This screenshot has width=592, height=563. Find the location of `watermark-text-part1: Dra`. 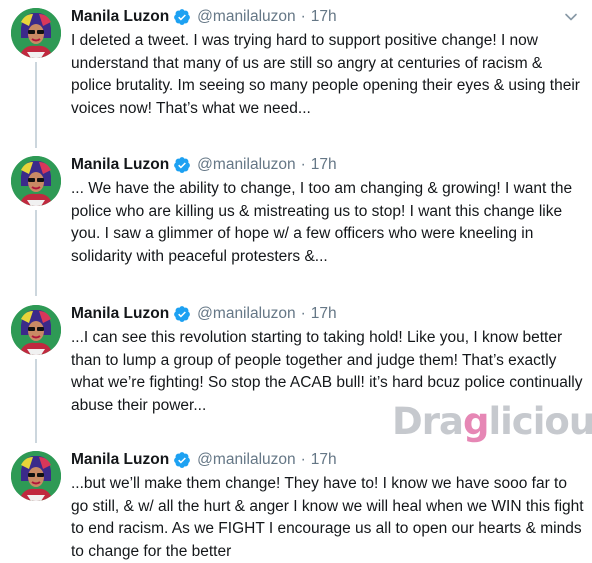

watermark-text-part1: Dra is located at coordinates (428, 421).